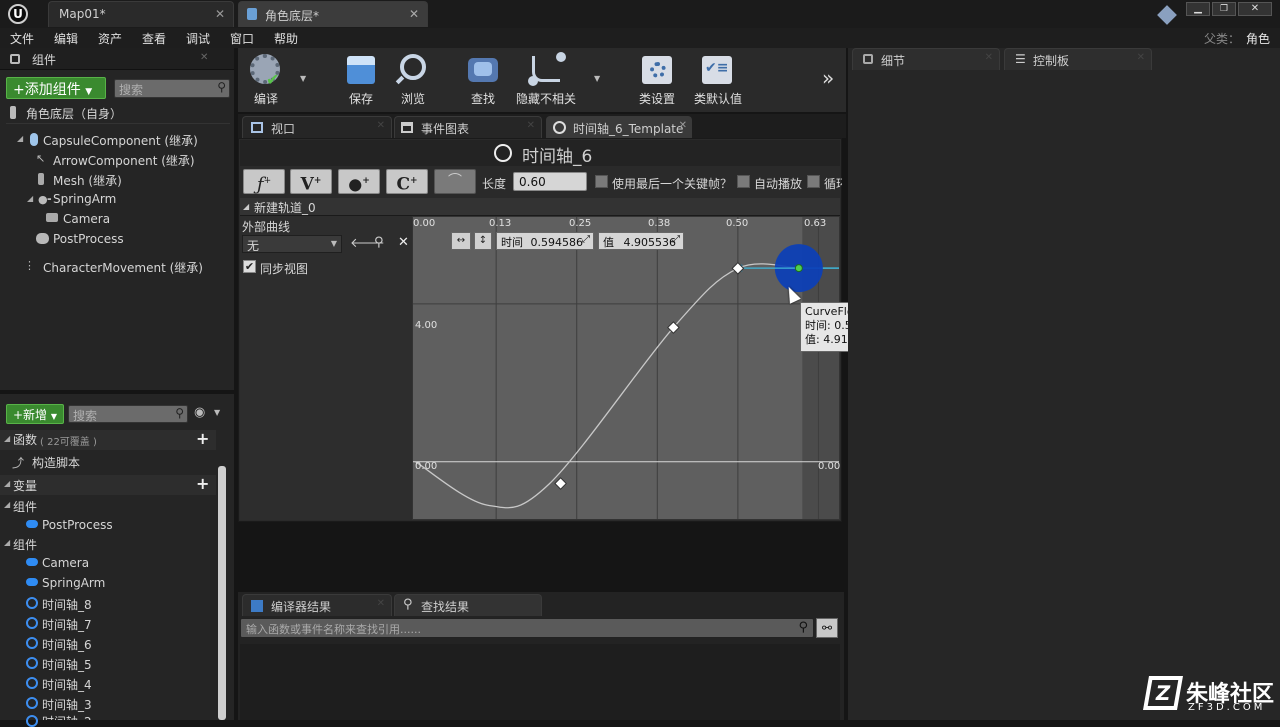  I want to click on variable-timeline-5: 时间轴_5, so click(67, 664).